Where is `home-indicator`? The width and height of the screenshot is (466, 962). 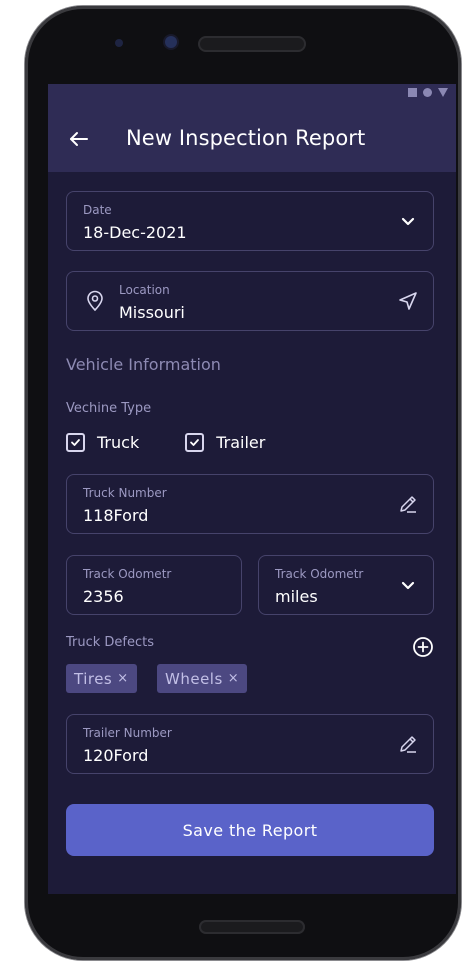
home-indicator is located at coordinates (252, 927).